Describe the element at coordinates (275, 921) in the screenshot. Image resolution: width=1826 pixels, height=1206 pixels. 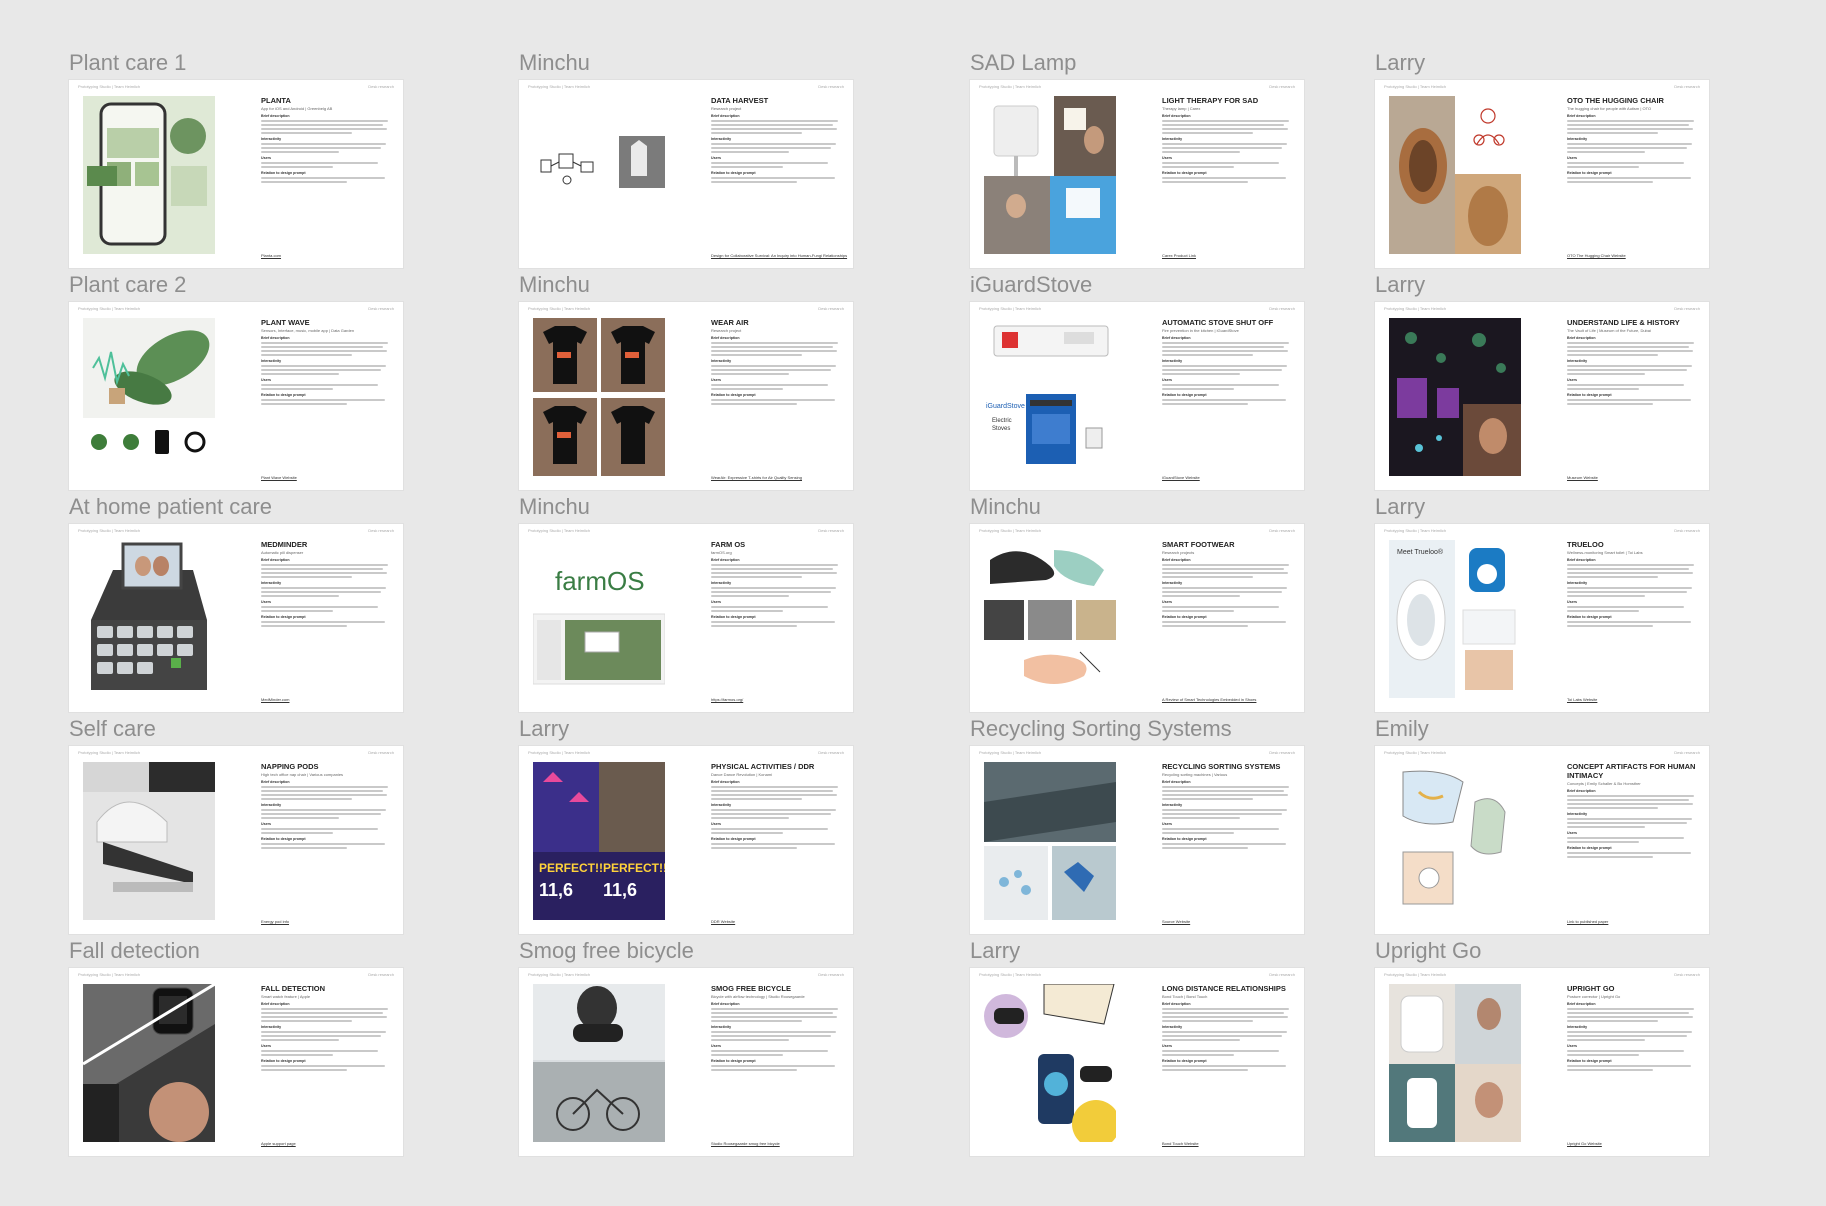
I see `project-link: Energy pod info` at that location.